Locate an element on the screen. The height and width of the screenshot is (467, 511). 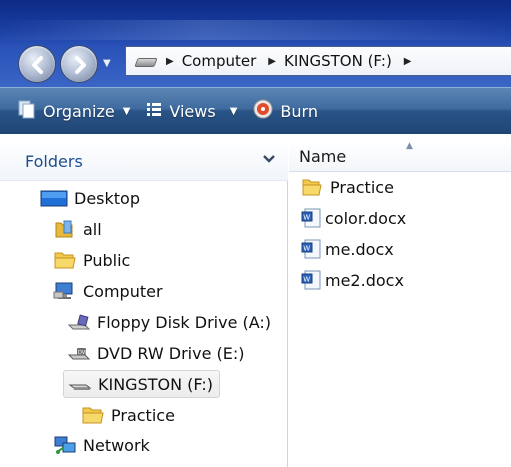
floppy-drive-icon is located at coordinates (79, 322).